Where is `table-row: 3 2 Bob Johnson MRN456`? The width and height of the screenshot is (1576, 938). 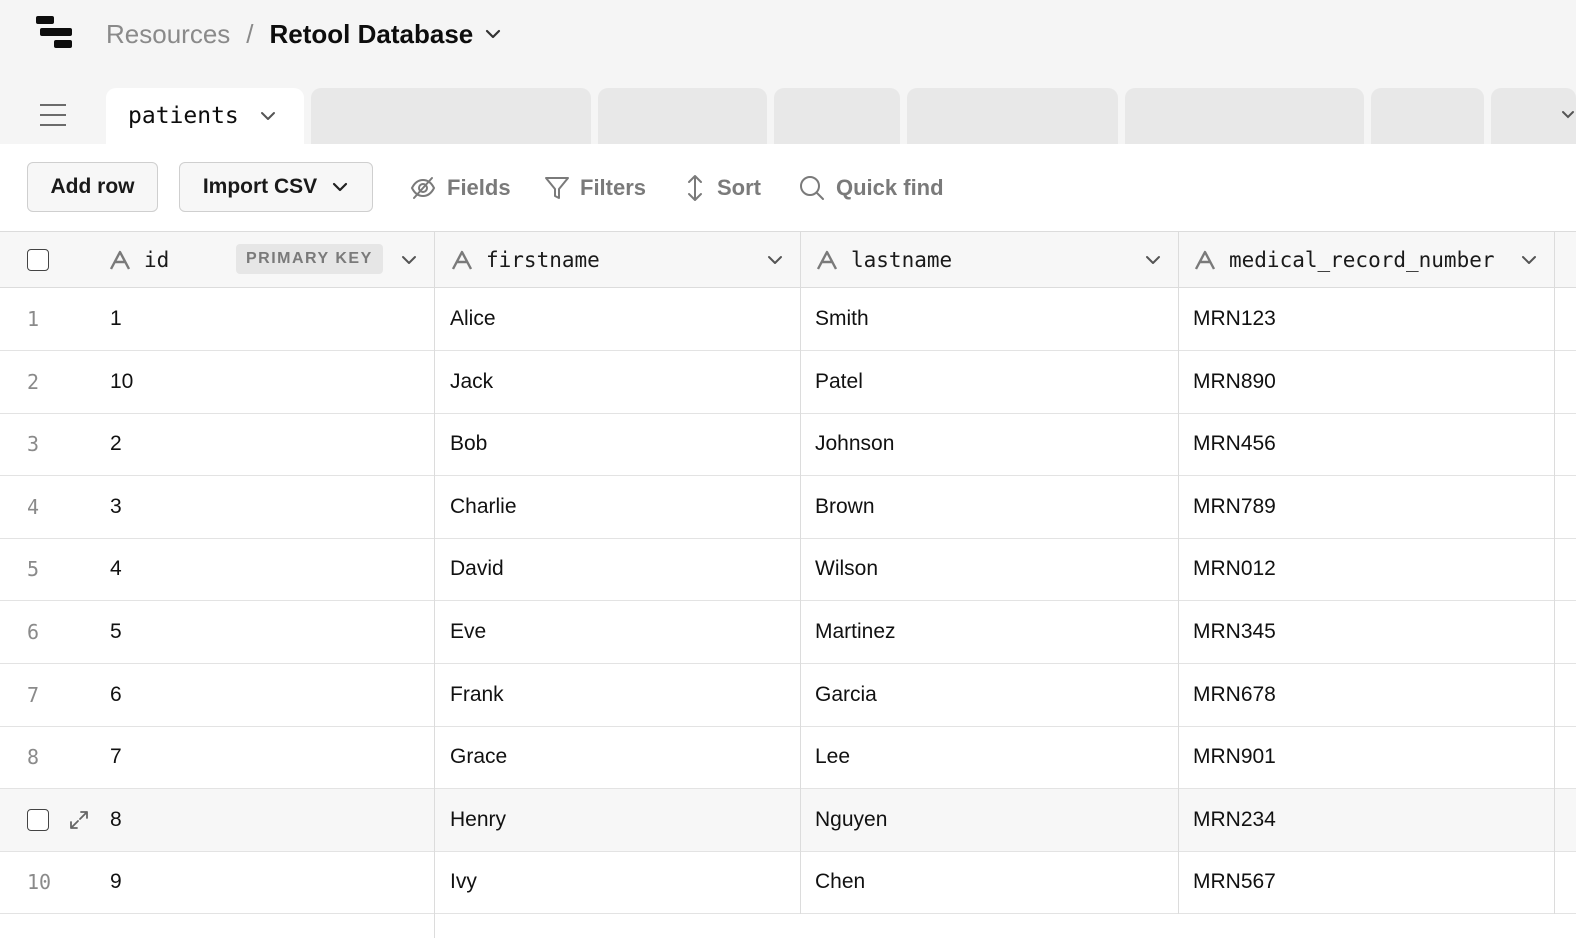 table-row: 3 2 Bob Johnson MRN456 is located at coordinates (788, 445).